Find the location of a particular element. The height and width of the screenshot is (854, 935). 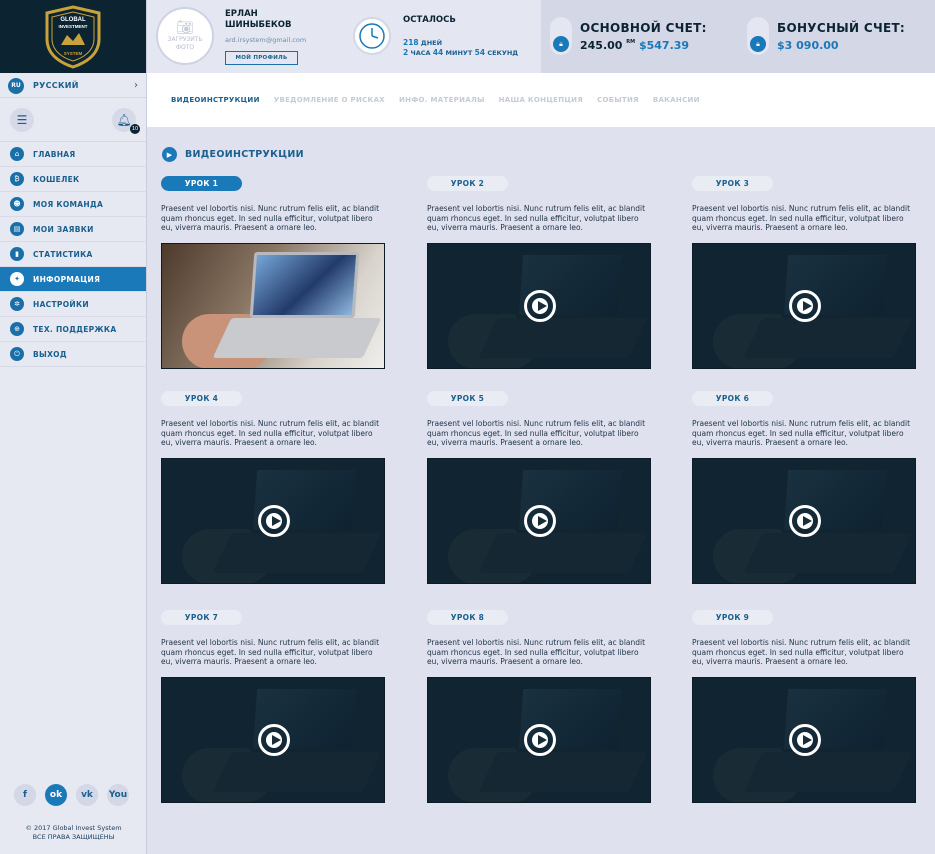

seconds-value: 54 is located at coordinates (480, 52).